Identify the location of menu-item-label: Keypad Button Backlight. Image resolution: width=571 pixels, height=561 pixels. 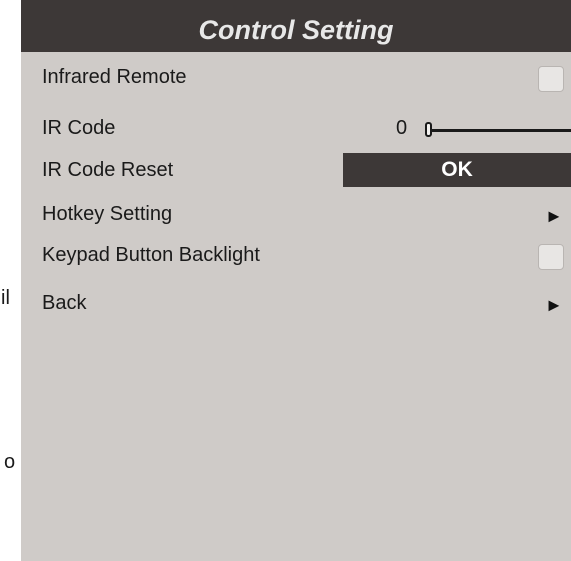
(151, 255).